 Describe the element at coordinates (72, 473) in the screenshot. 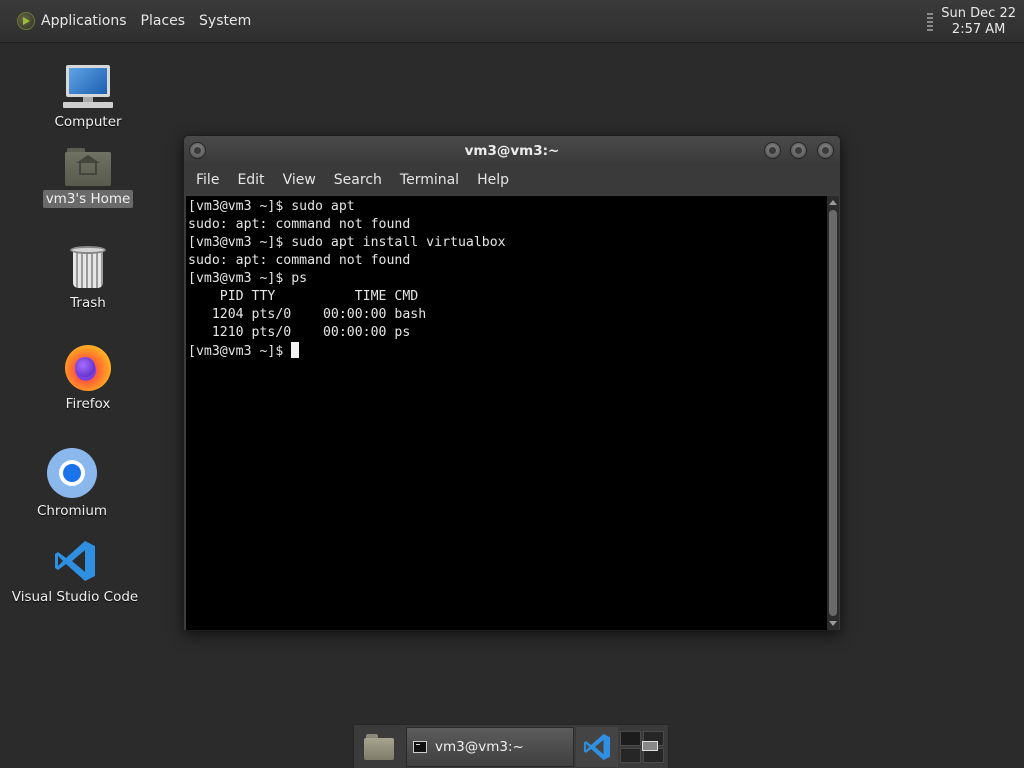

I see `chromium-icon` at that location.